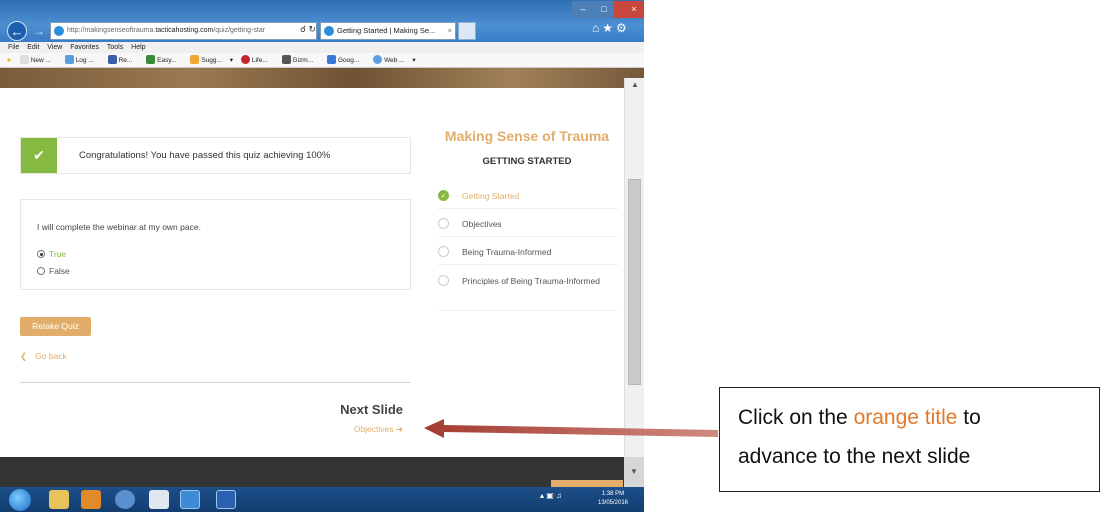 Image resolution: width=1100 pixels, height=512 pixels. I want to click on callout-text: Click on the, so click(796, 417).